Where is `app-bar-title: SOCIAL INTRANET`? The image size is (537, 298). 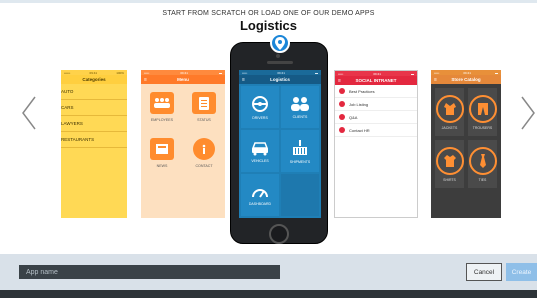
app-bar-title: SOCIAL INTRANET is located at coordinates (376, 80).